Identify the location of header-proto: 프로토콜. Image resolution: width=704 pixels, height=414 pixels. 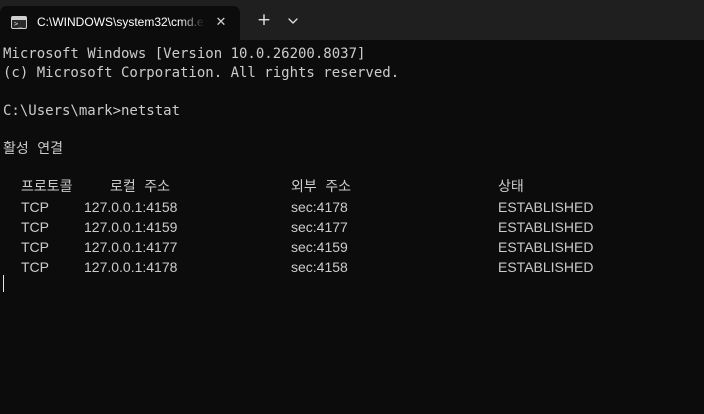
(47, 187).